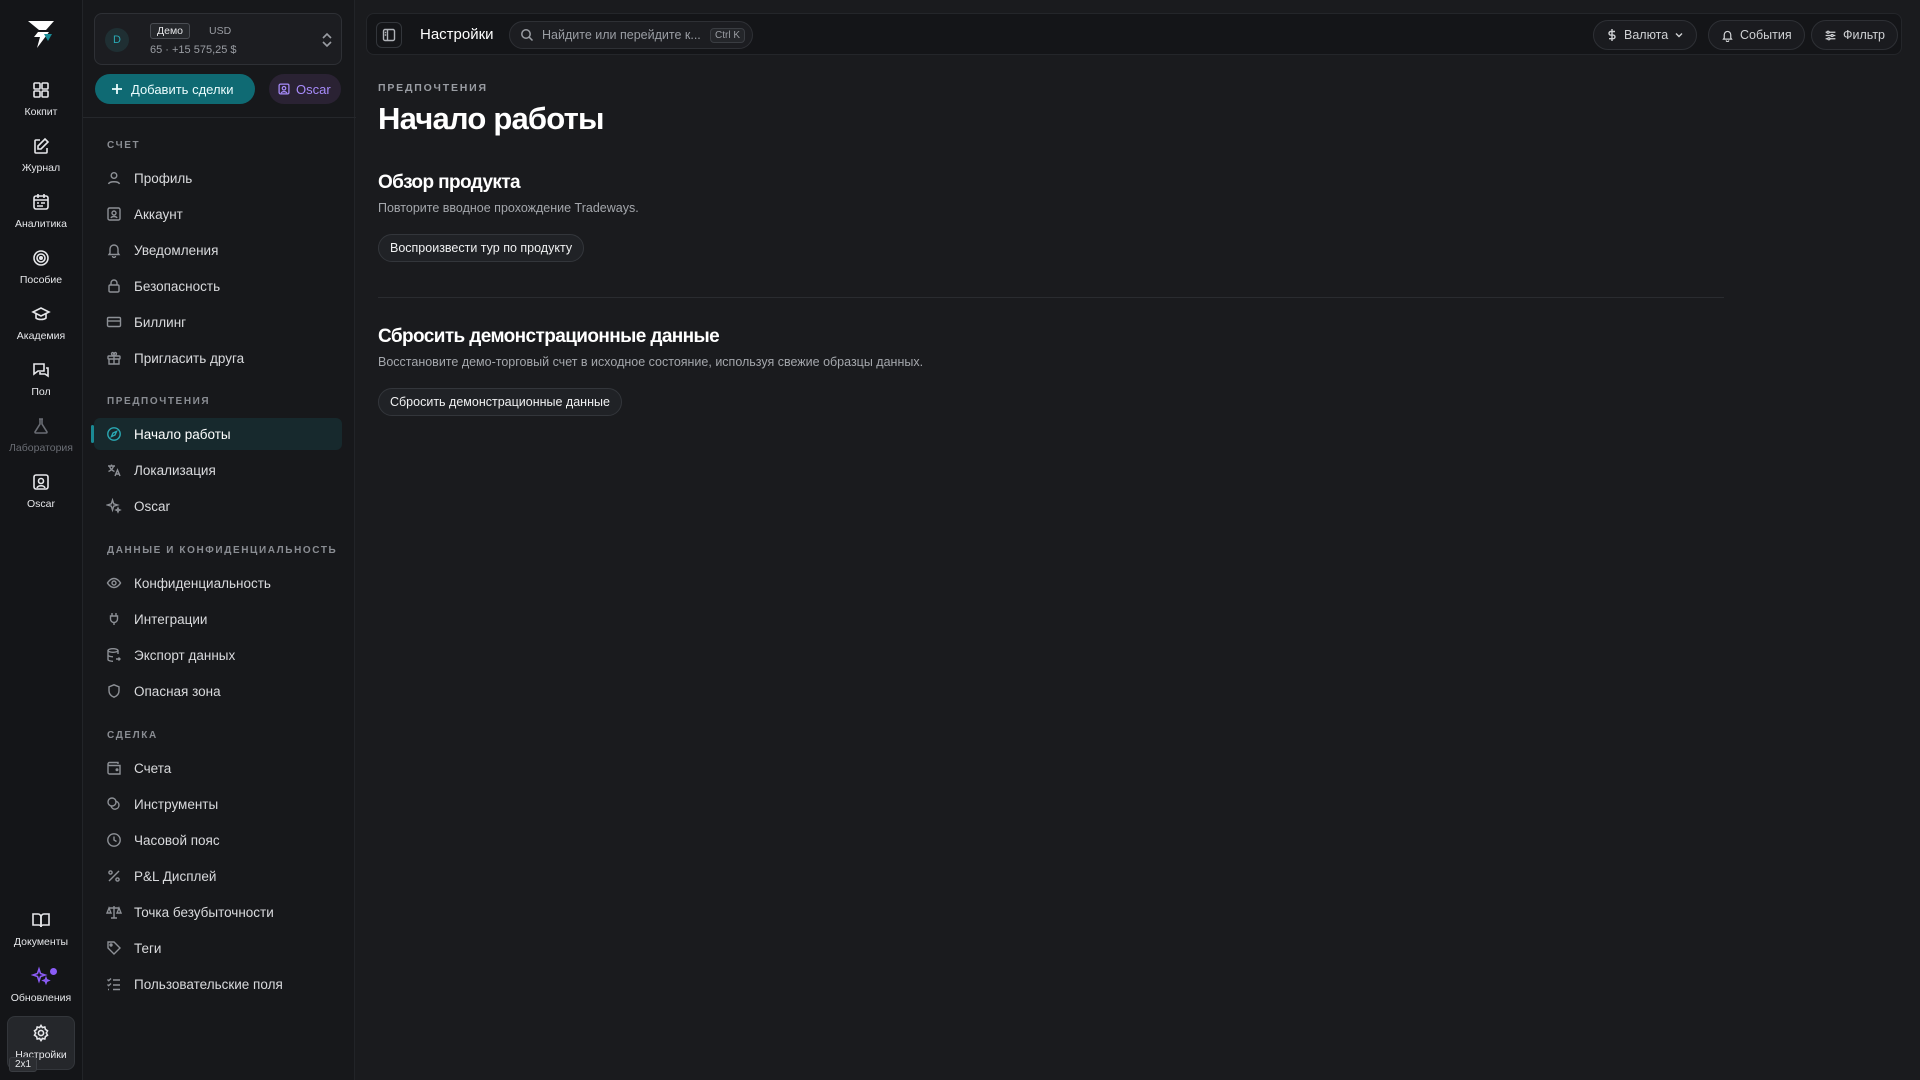 The height and width of the screenshot is (1080, 1920). Describe the element at coordinates (327, 40) in the screenshot. I see `chevron-up-down-icon` at that location.